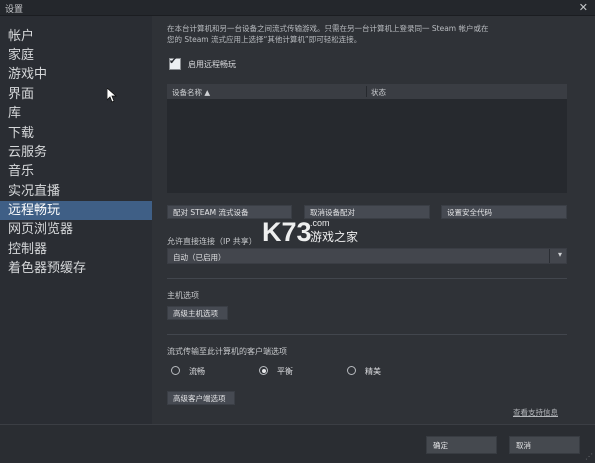  Describe the element at coordinates (191, 92) in the screenshot. I see `column-header-device-name: 设备名称 ▲` at that location.